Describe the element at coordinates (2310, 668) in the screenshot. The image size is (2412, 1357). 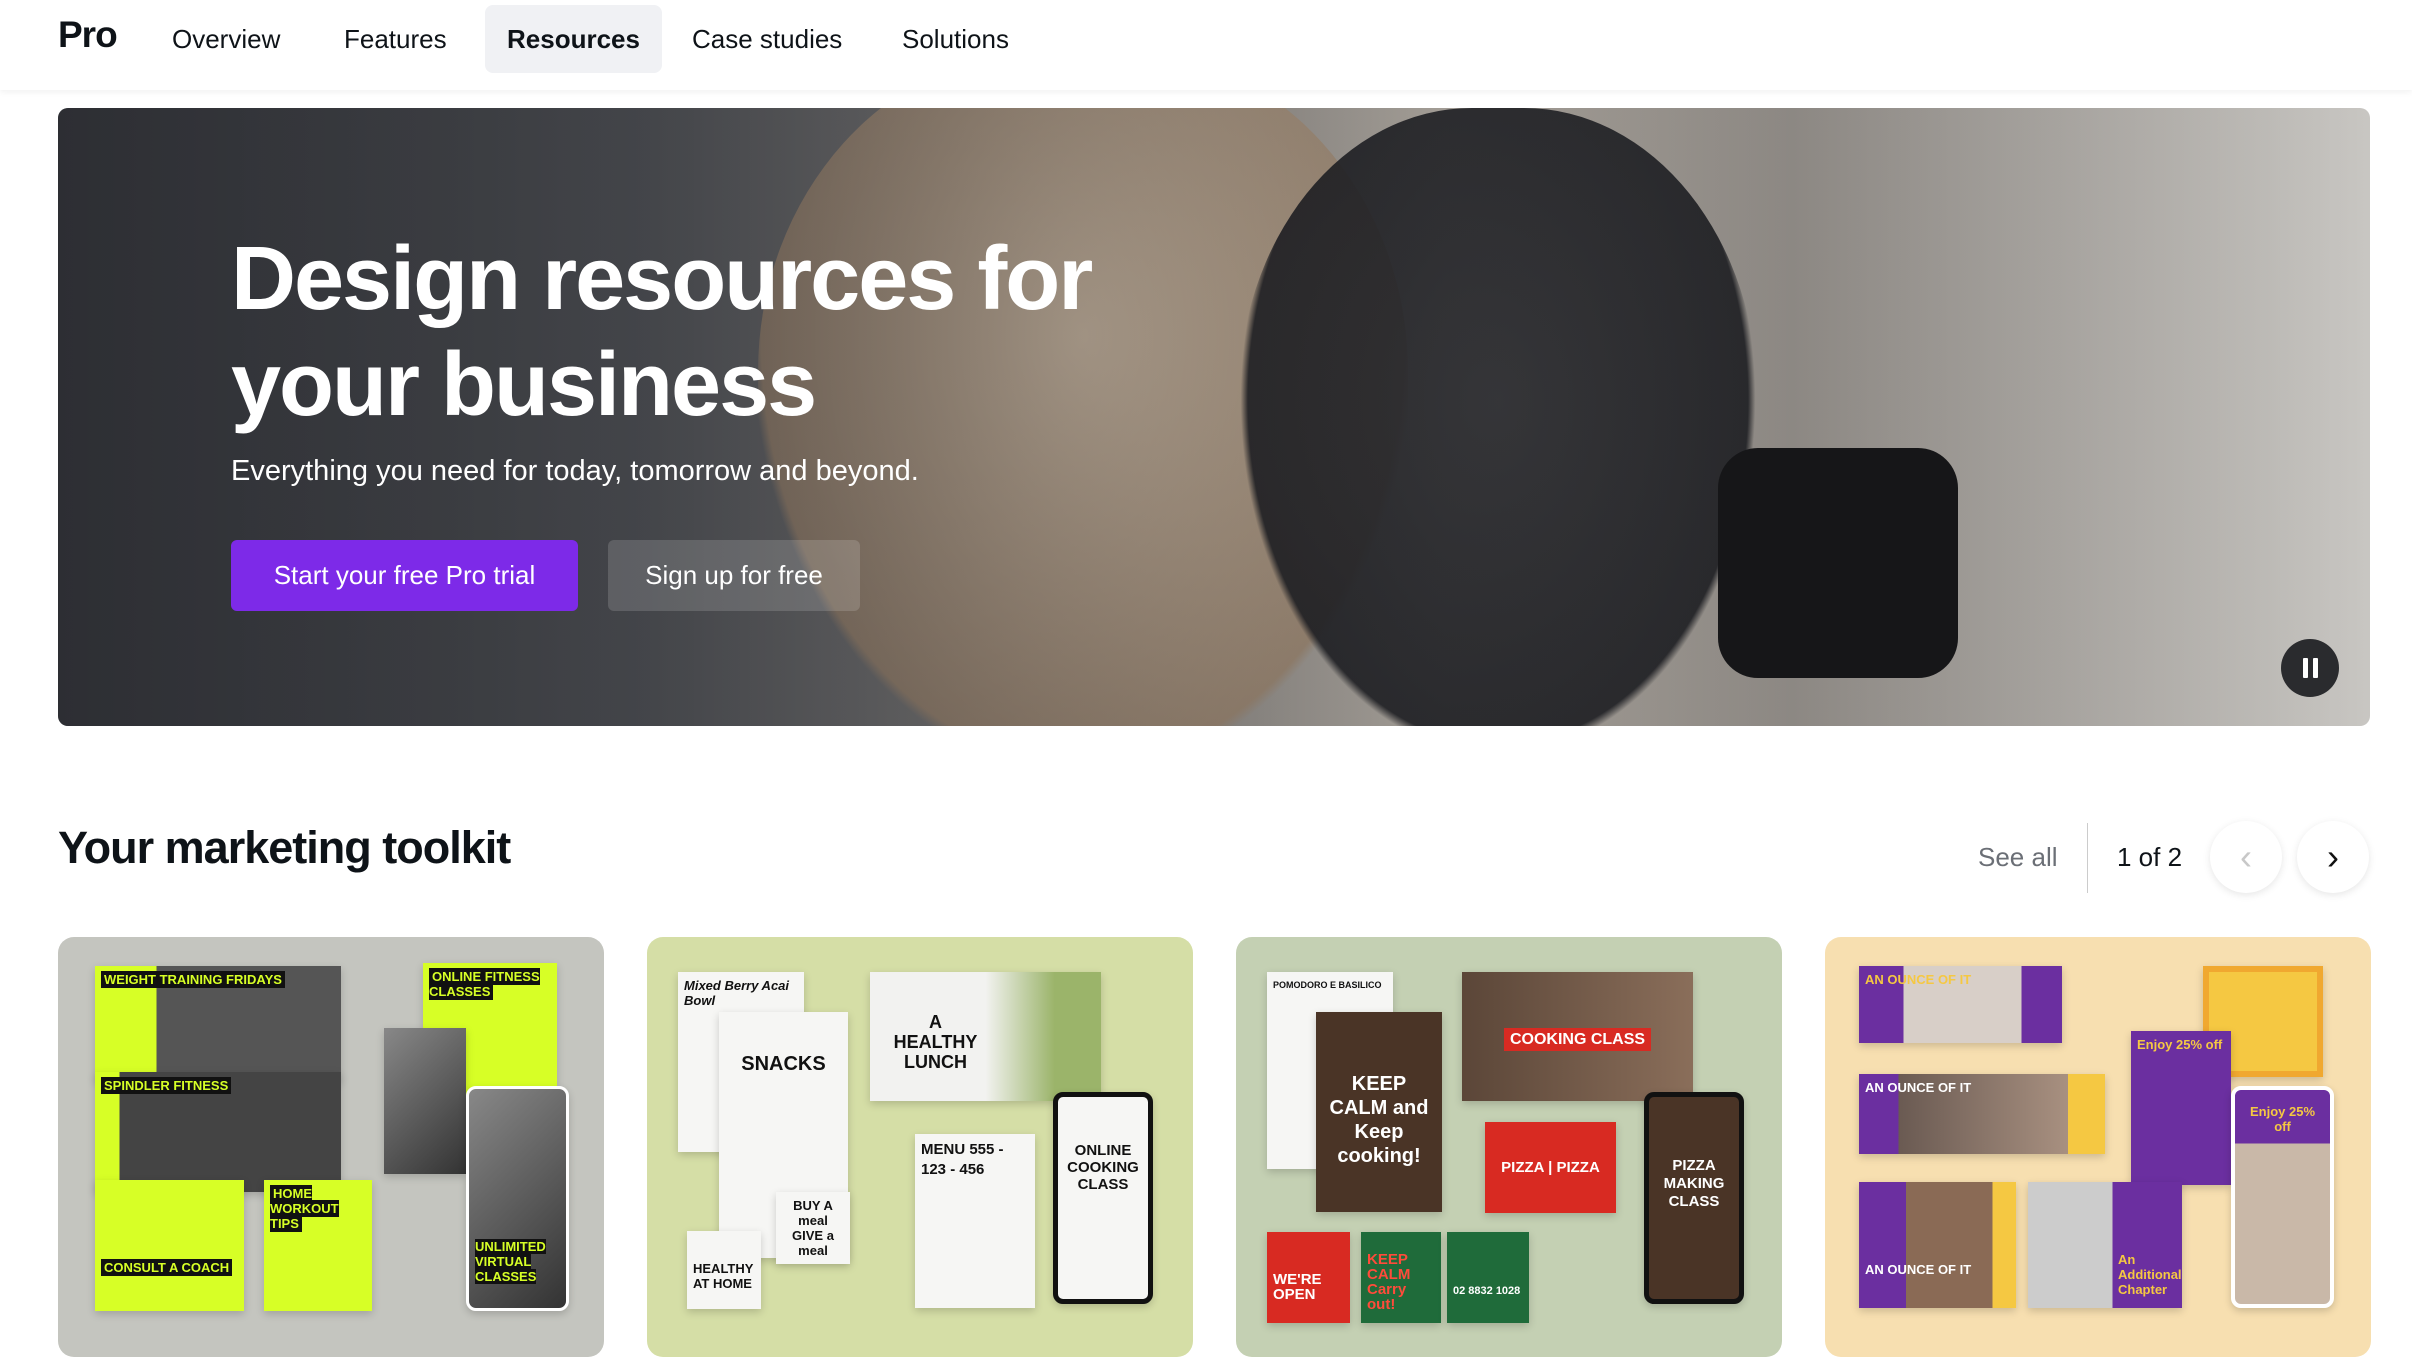
I see `pause-button` at that location.